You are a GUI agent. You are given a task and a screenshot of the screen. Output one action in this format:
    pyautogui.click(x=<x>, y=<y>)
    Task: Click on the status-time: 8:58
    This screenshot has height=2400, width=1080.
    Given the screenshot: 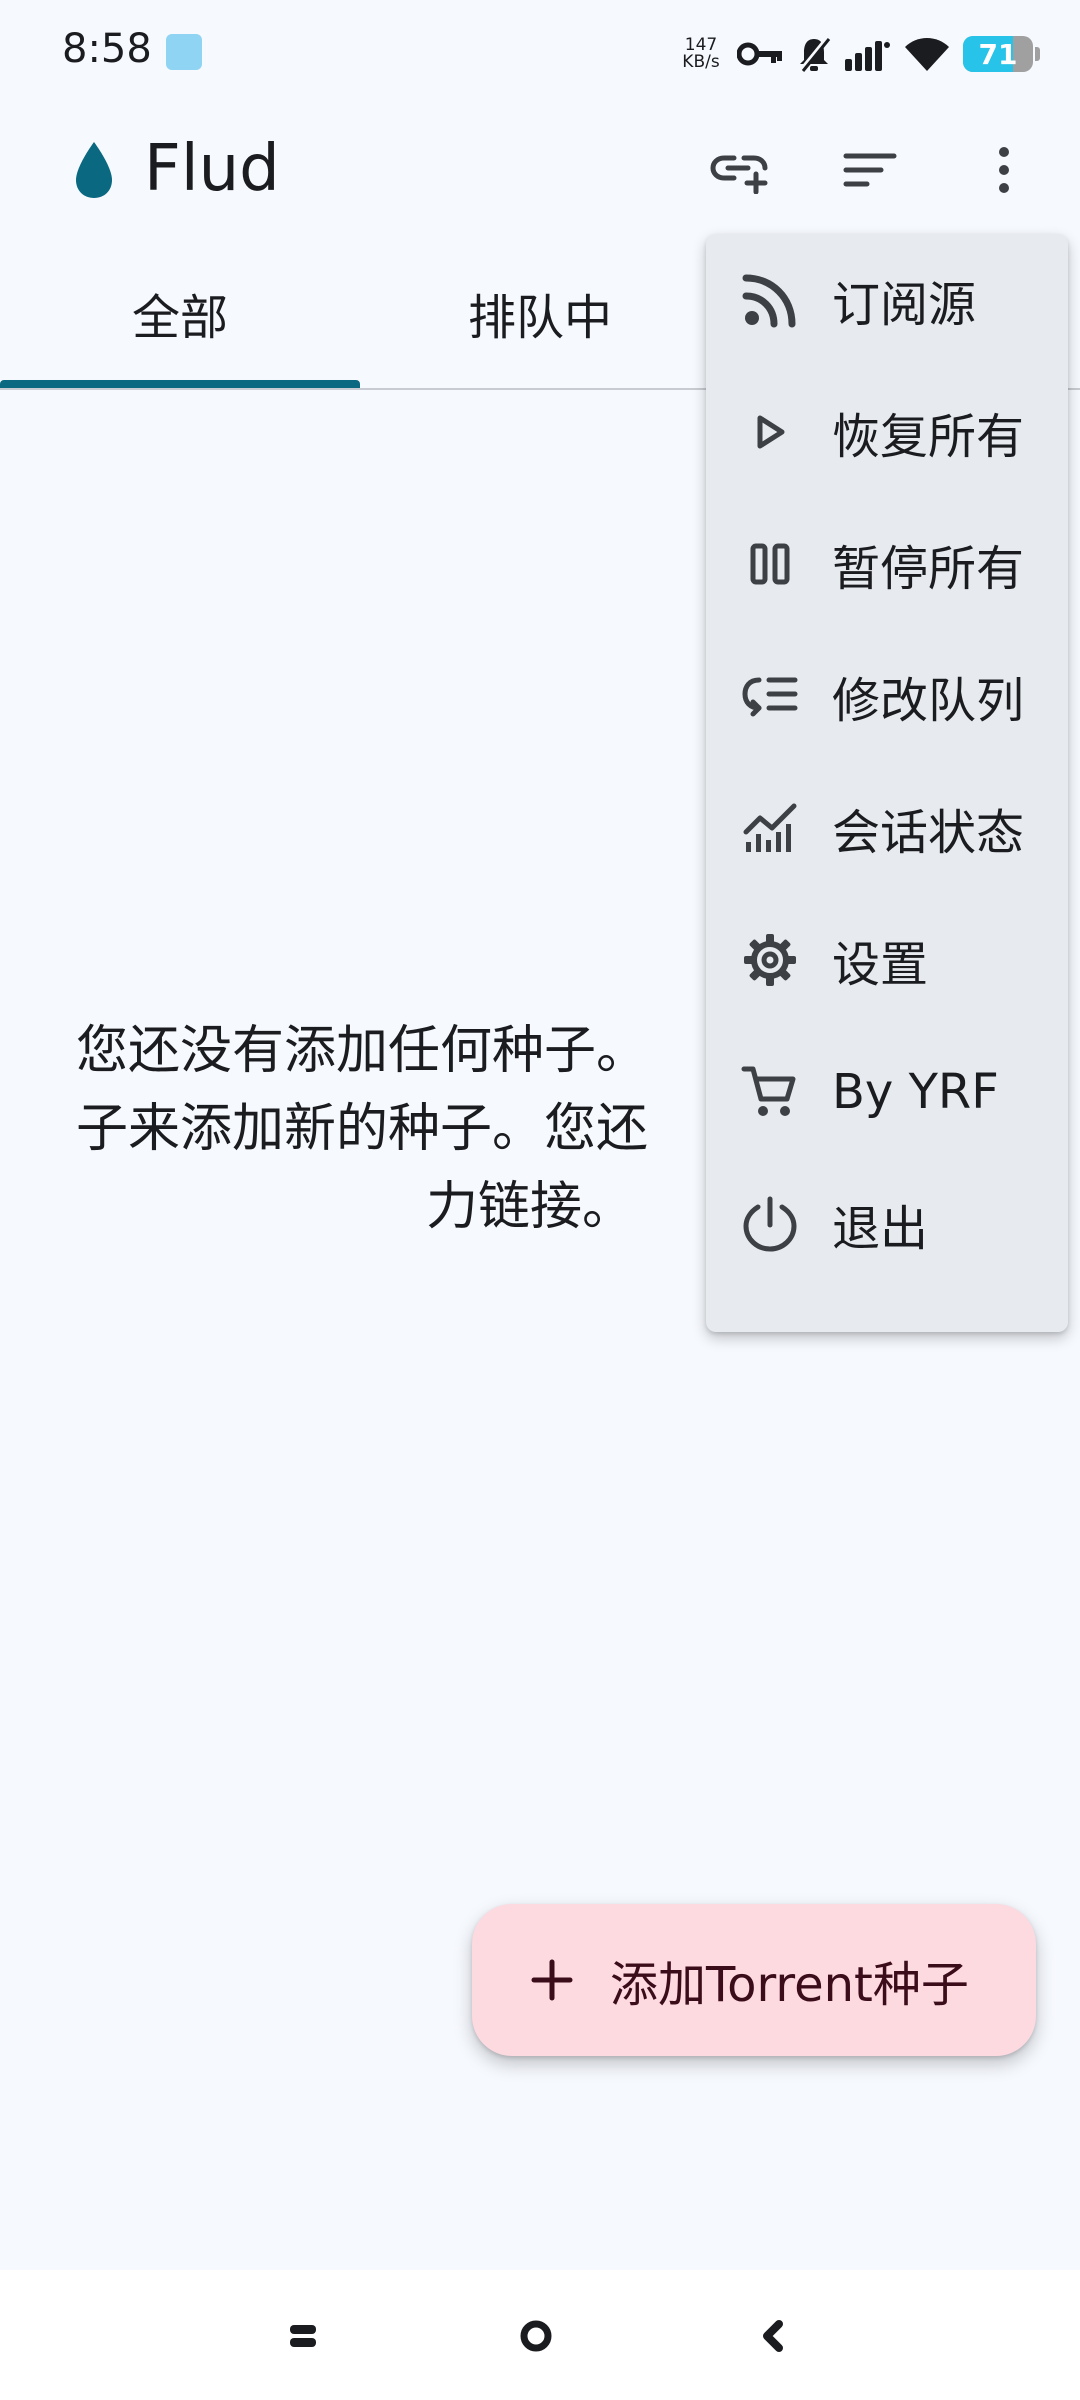 What is the action you would take?
    pyautogui.click(x=107, y=49)
    